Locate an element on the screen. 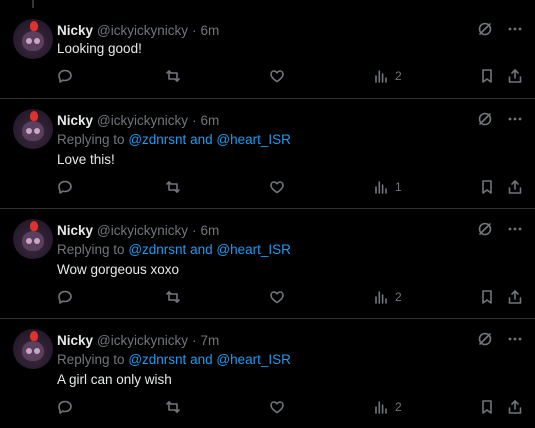 This screenshot has width=535, height=428. views-button: 1 is located at coordinates (387, 187).